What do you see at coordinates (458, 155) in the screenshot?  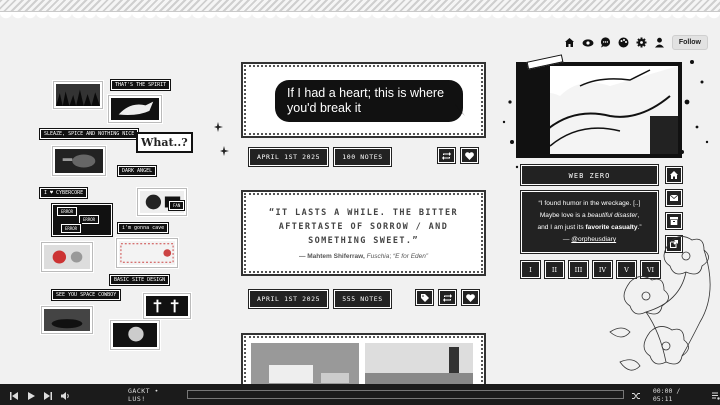 I see `post-1-actions` at bounding box center [458, 155].